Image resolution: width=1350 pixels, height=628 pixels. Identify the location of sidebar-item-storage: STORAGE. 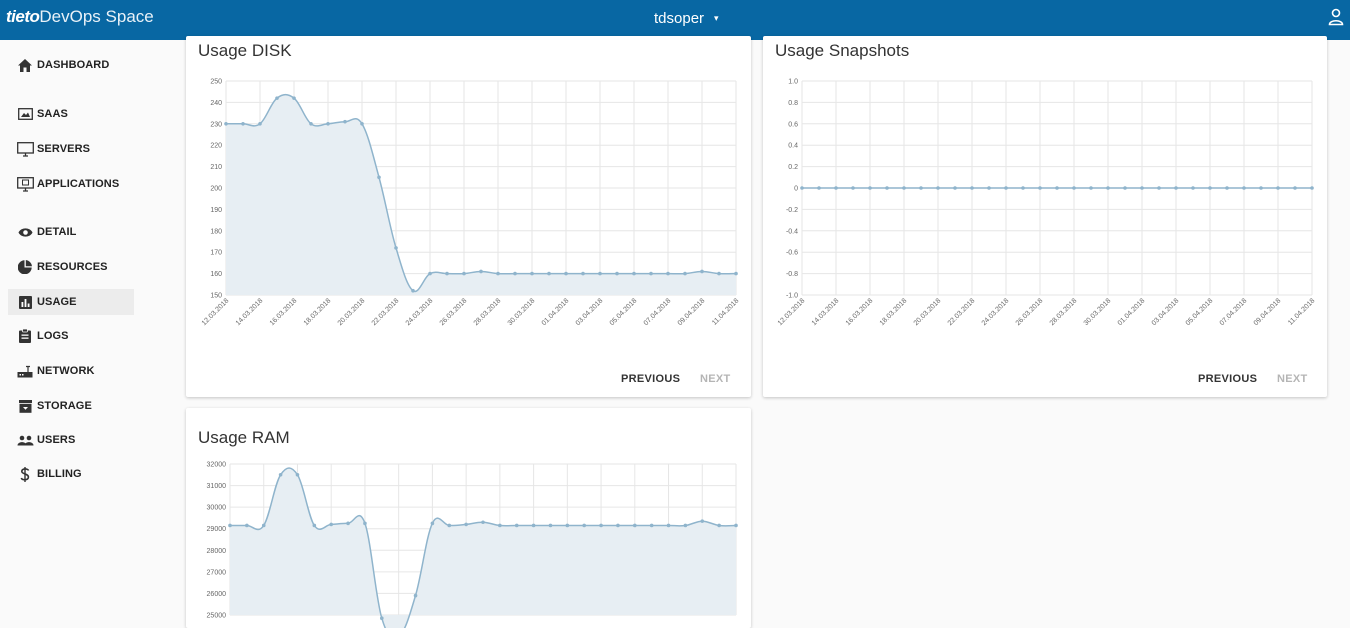
(71, 406).